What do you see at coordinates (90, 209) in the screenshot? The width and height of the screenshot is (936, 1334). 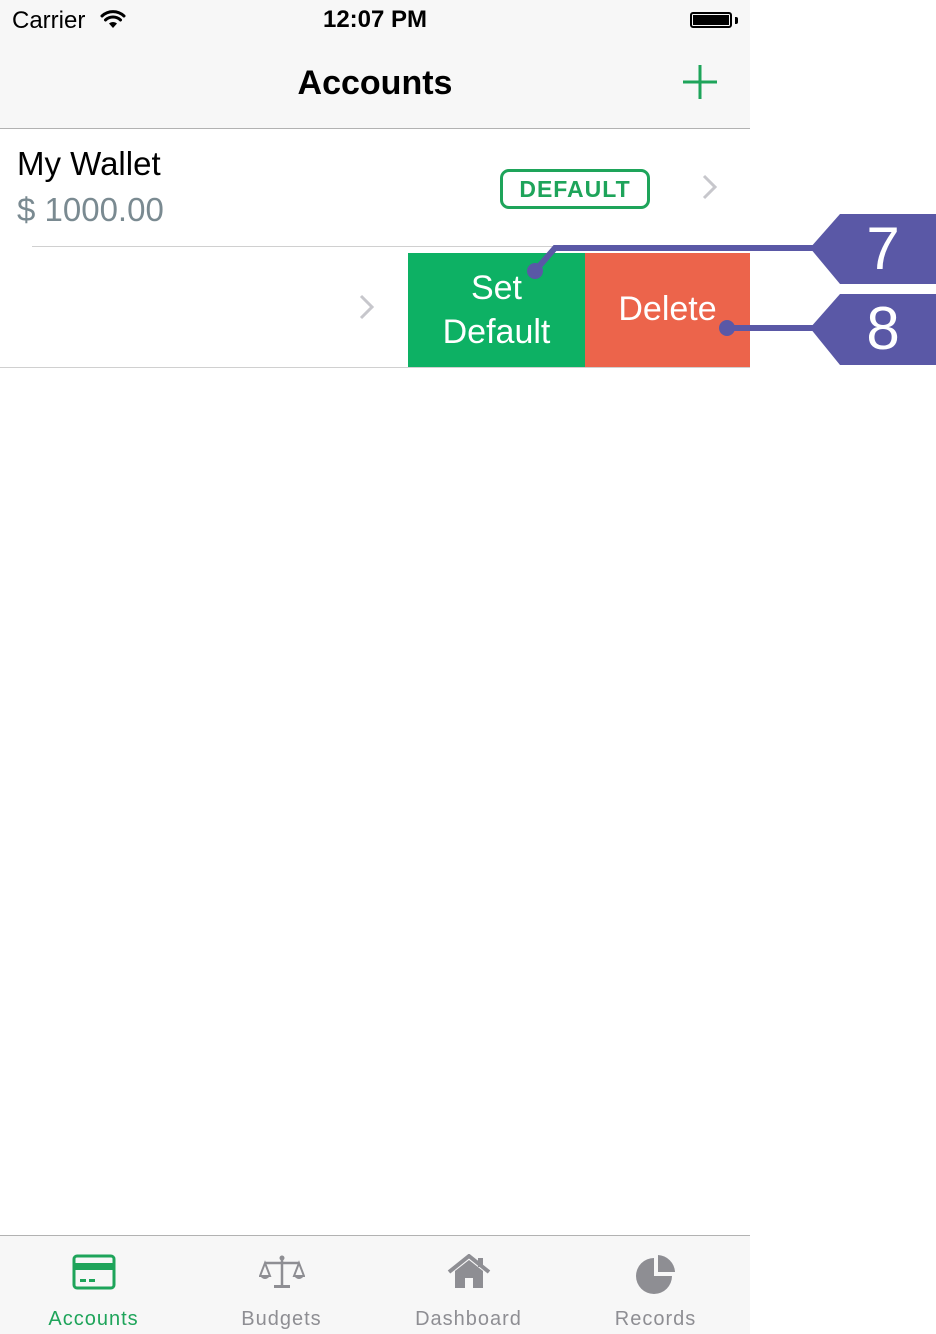 I see `account-balance: $ 1000.00` at bounding box center [90, 209].